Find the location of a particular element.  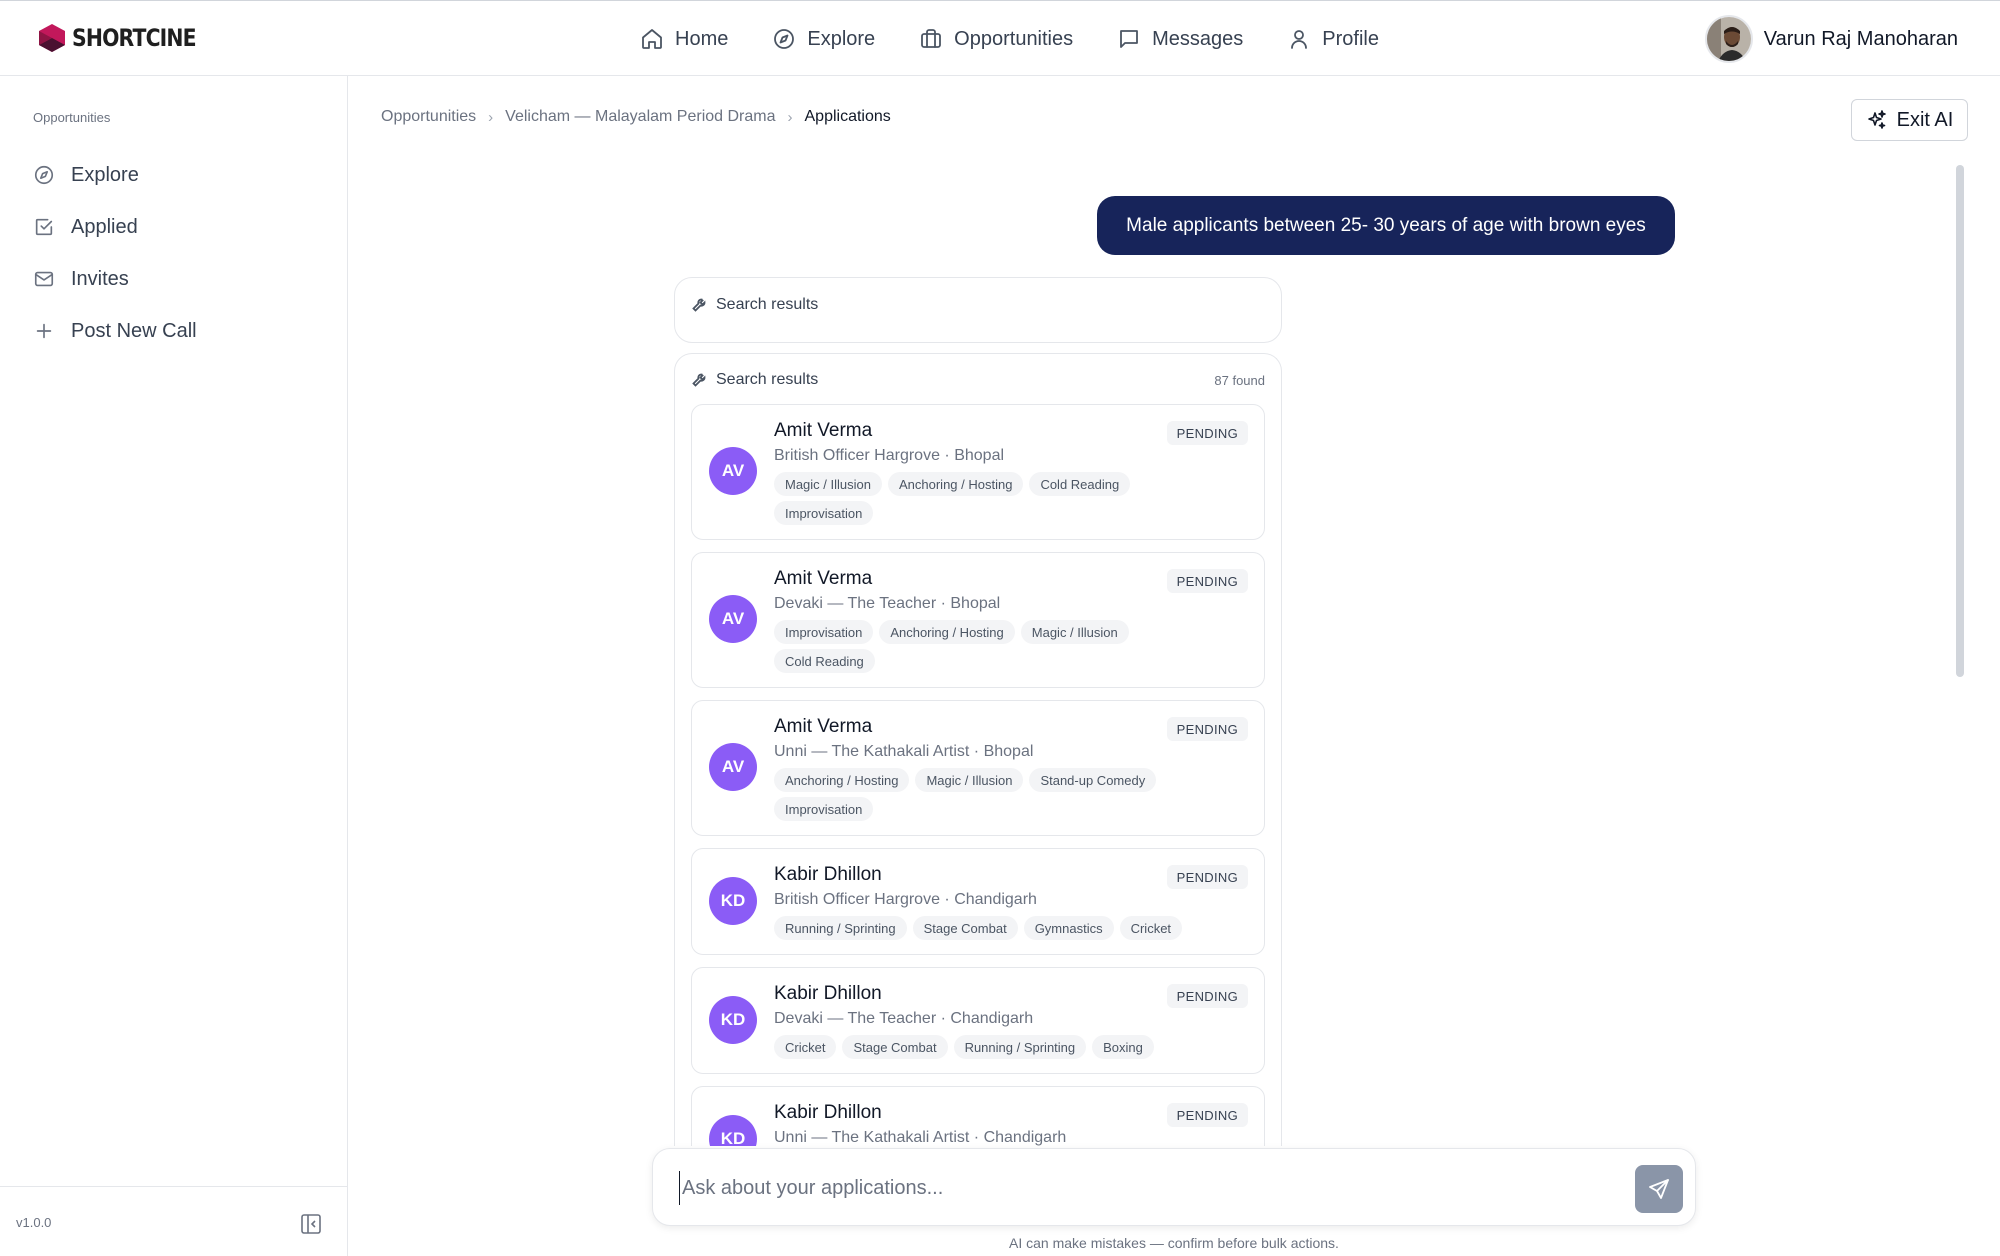

plus-icon is located at coordinates (44, 331).